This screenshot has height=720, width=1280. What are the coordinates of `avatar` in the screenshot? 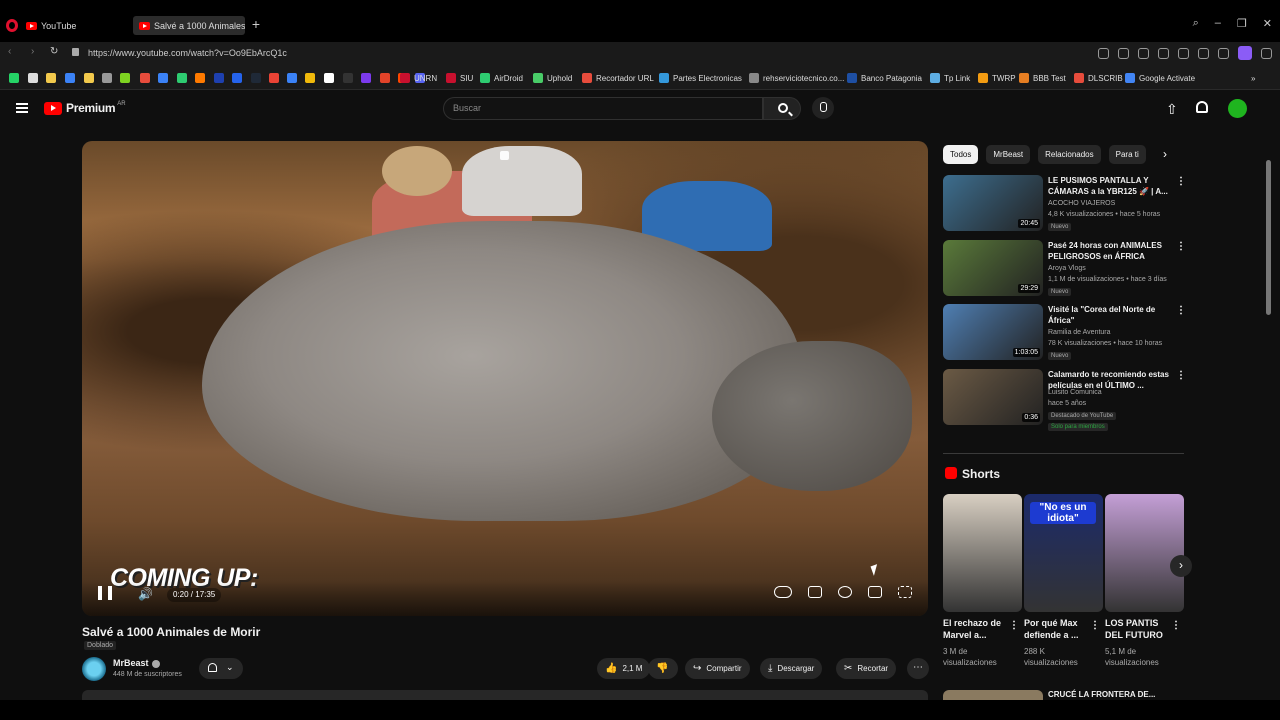 It's located at (1237, 108).